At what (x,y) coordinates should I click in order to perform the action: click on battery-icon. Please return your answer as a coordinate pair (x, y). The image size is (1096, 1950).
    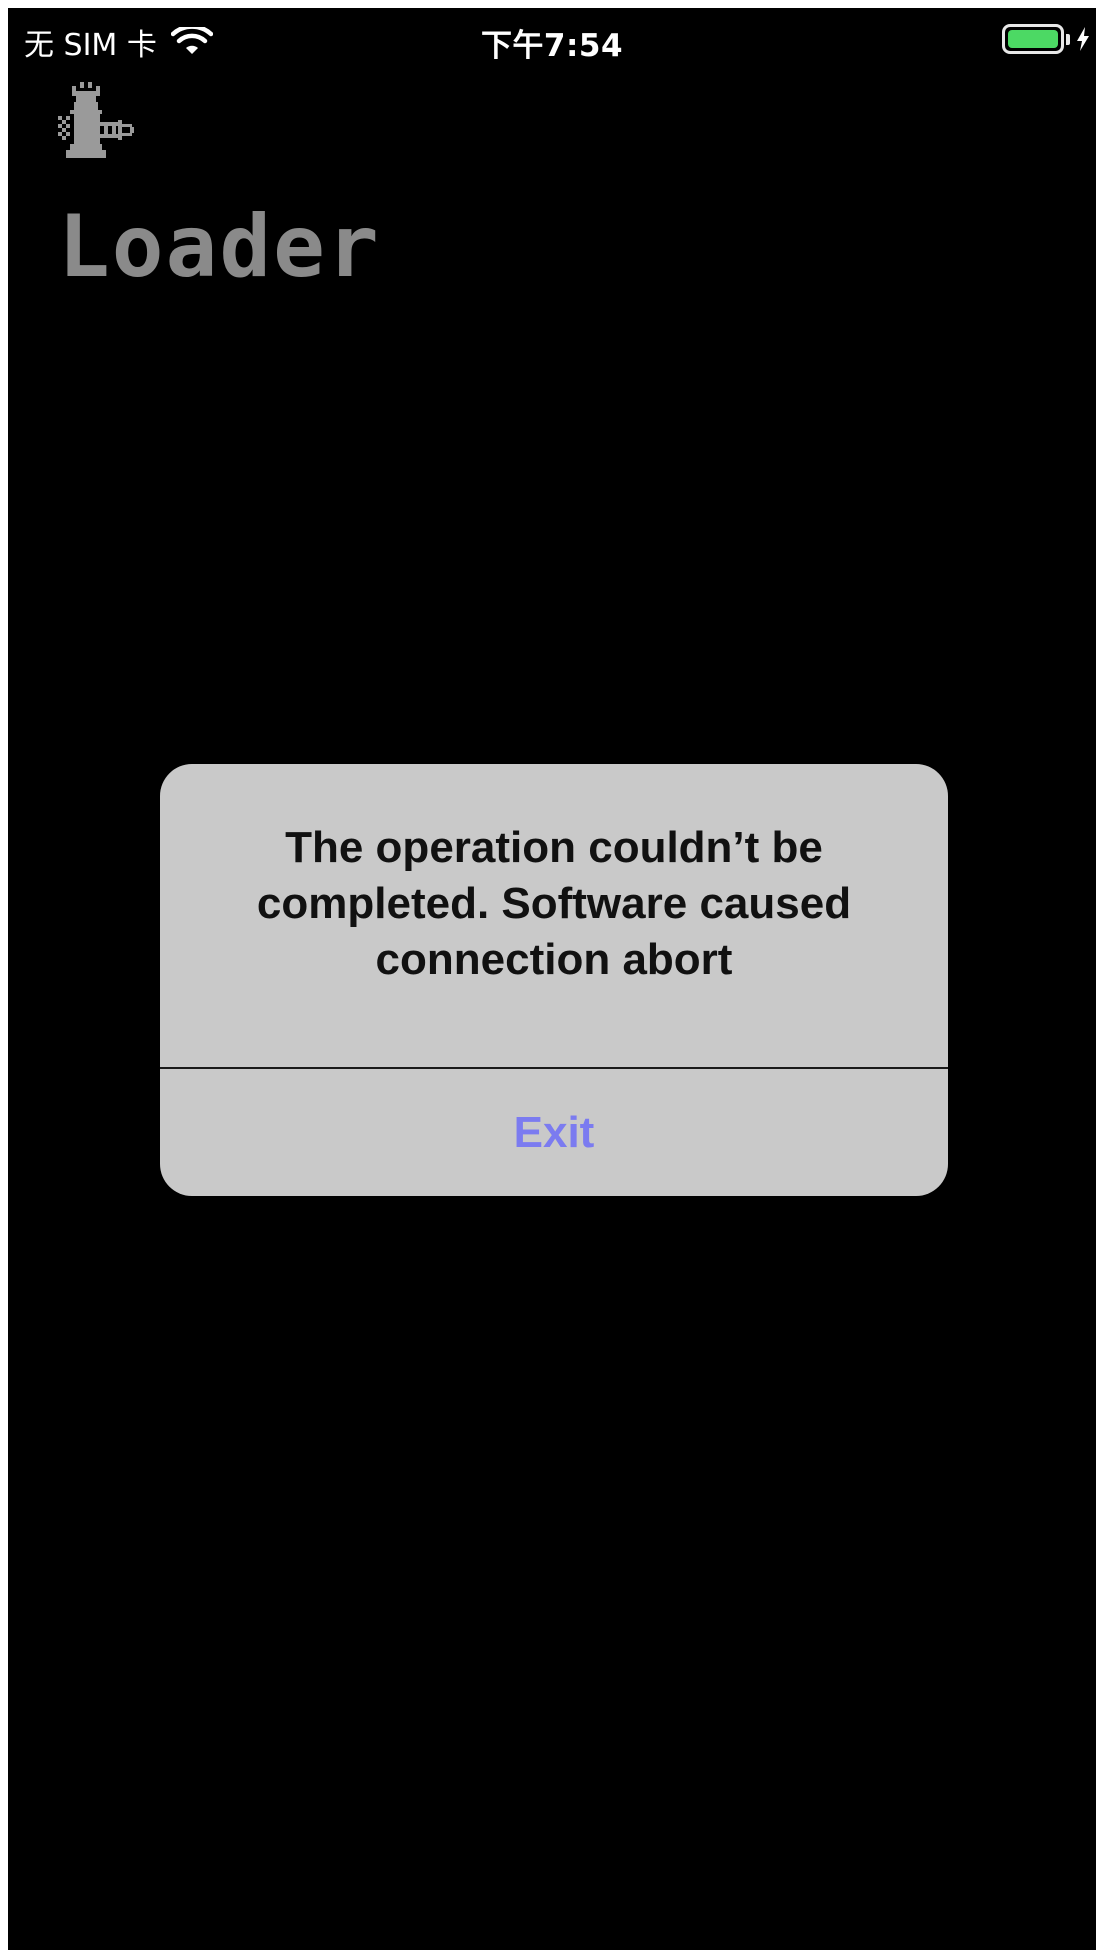
    Looking at the image, I should click on (1033, 39).